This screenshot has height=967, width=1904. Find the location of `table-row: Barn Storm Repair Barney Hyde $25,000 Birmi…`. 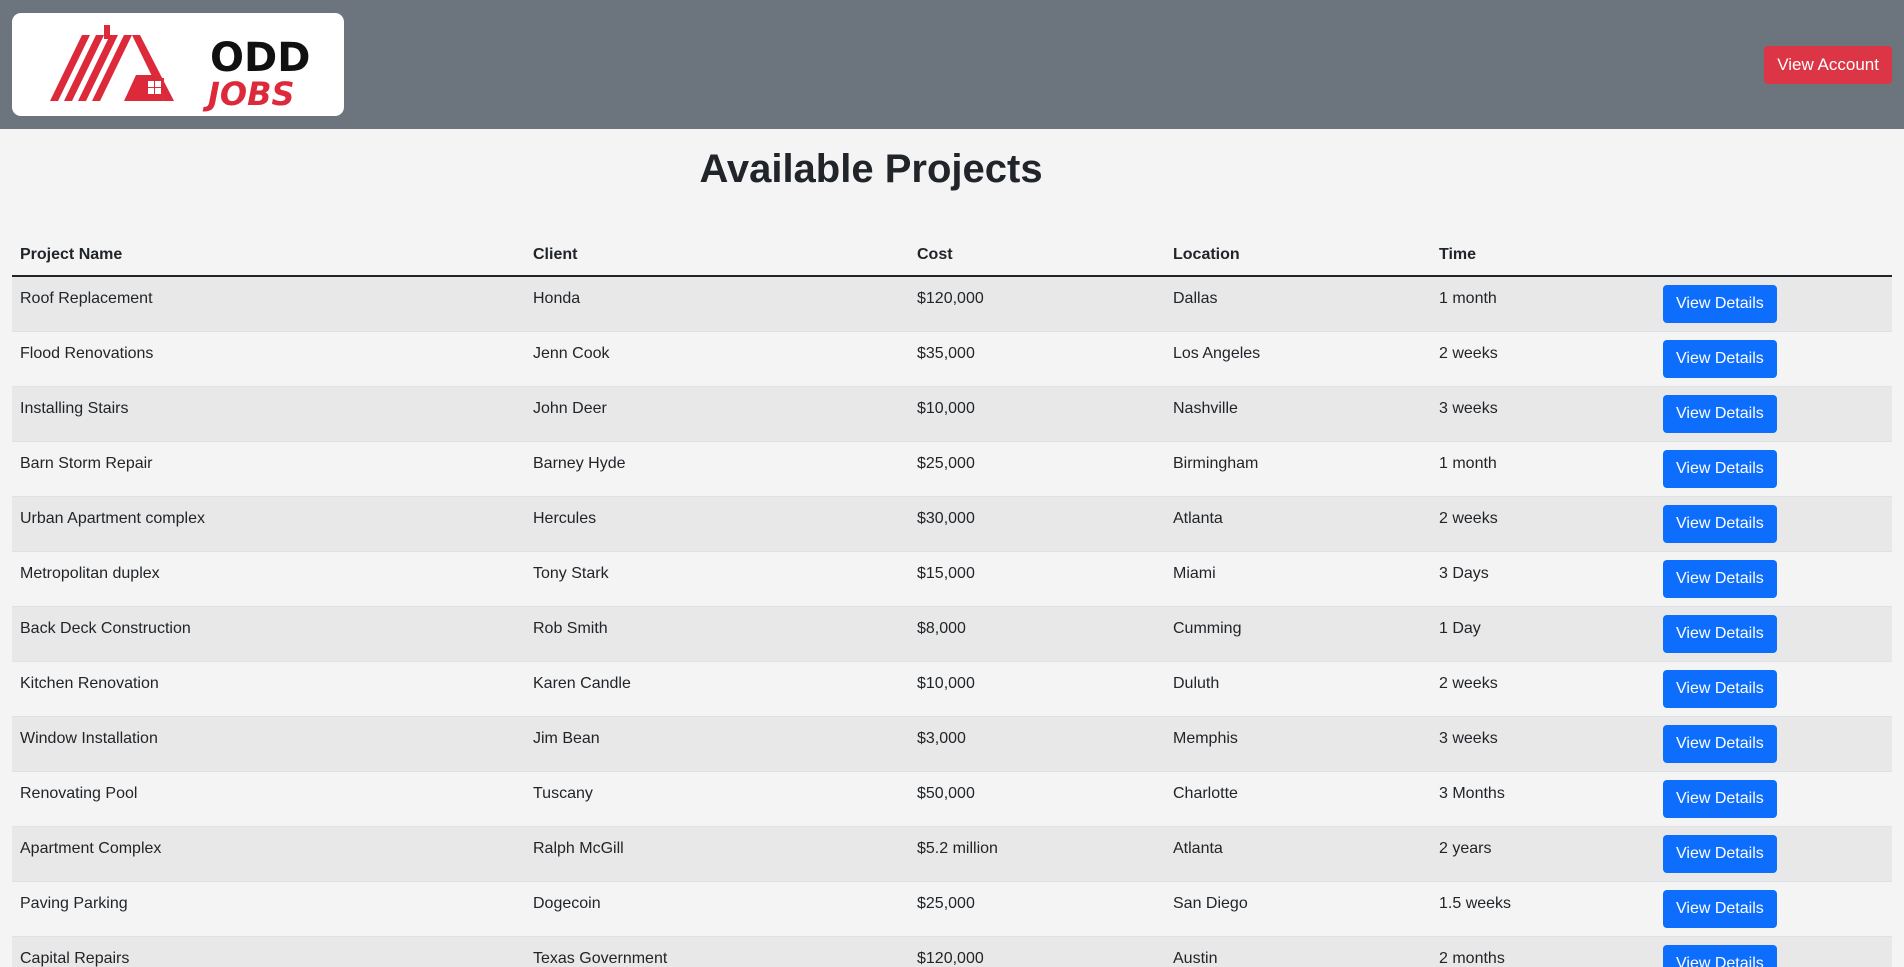

table-row: Barn Storm Repair Barney Hyde $25,000 Birmi… is located at coordinates (952, 469).